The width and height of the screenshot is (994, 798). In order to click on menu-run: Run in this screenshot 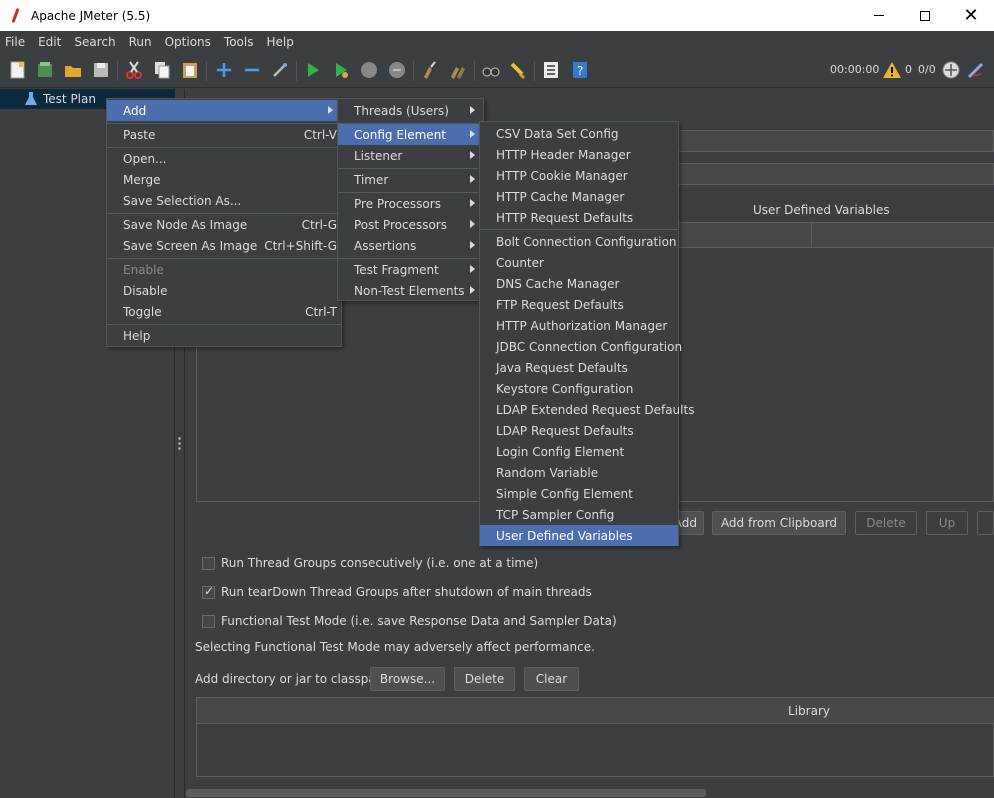, I will do `click(140, 42)`.